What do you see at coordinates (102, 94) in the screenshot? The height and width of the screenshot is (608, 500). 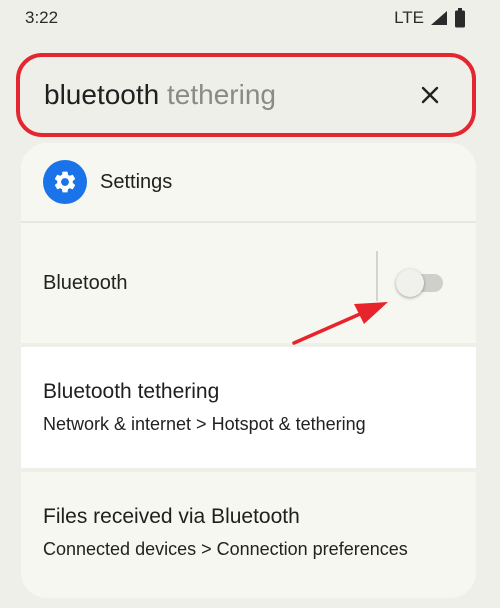 I see `search-typed-text: bluetooth` at bounding box center [102, 94].